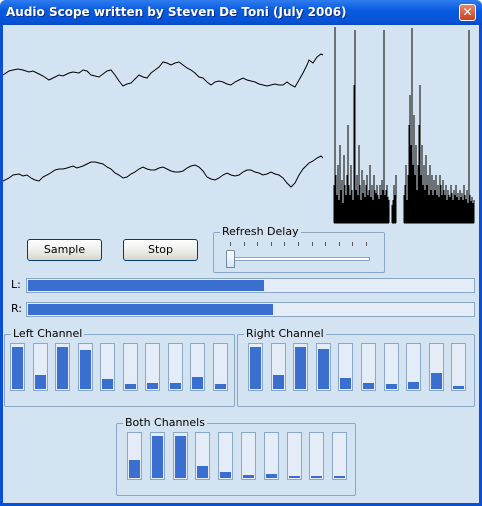 The image size is (482, 506). What do you see at coordinates (64, 250) in the screenshot?
I see `sample-button: Sample` at bounding box center [64, 250].